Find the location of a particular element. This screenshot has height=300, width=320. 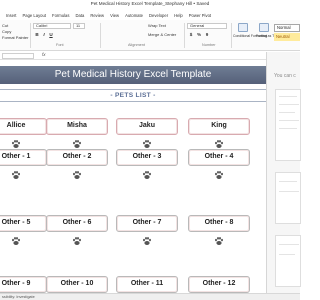

font-size-select: 11 is located at coordinates (79, 26).